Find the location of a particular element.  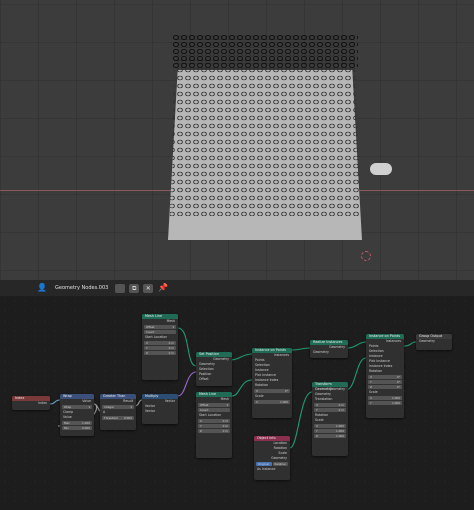

translation-label: Translation is located at coordinates (324, 399).